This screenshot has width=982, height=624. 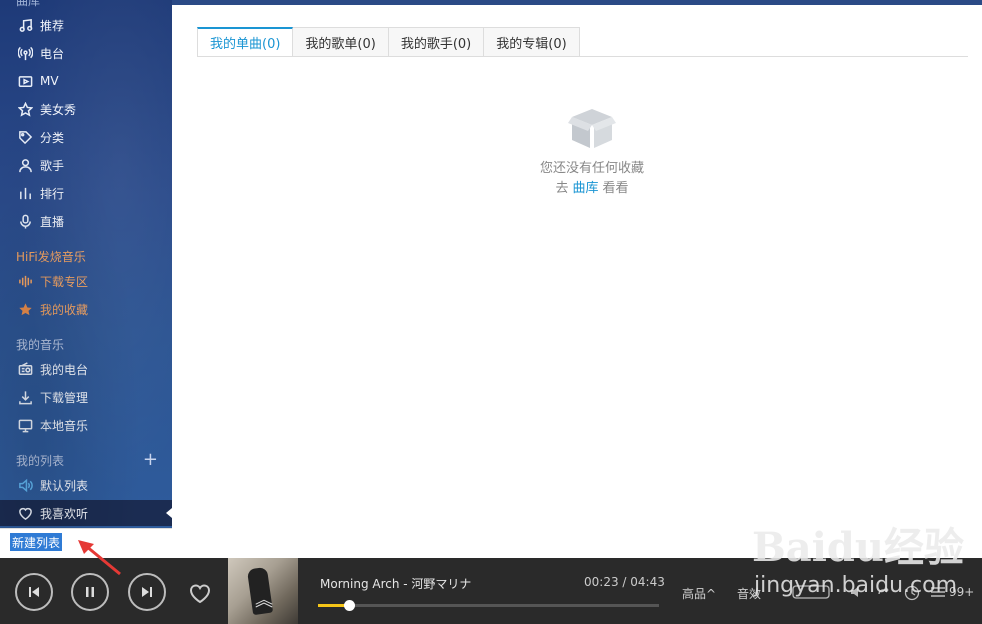 What do you see at coordinates (25, 397) in the screenshot?
I see `download-icon` at bounding box center [25, 397].